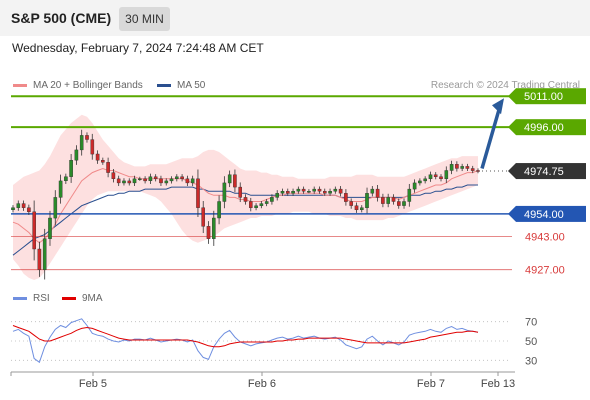  I want to click on time-axis-label: Feb 13, so click(498, 384).